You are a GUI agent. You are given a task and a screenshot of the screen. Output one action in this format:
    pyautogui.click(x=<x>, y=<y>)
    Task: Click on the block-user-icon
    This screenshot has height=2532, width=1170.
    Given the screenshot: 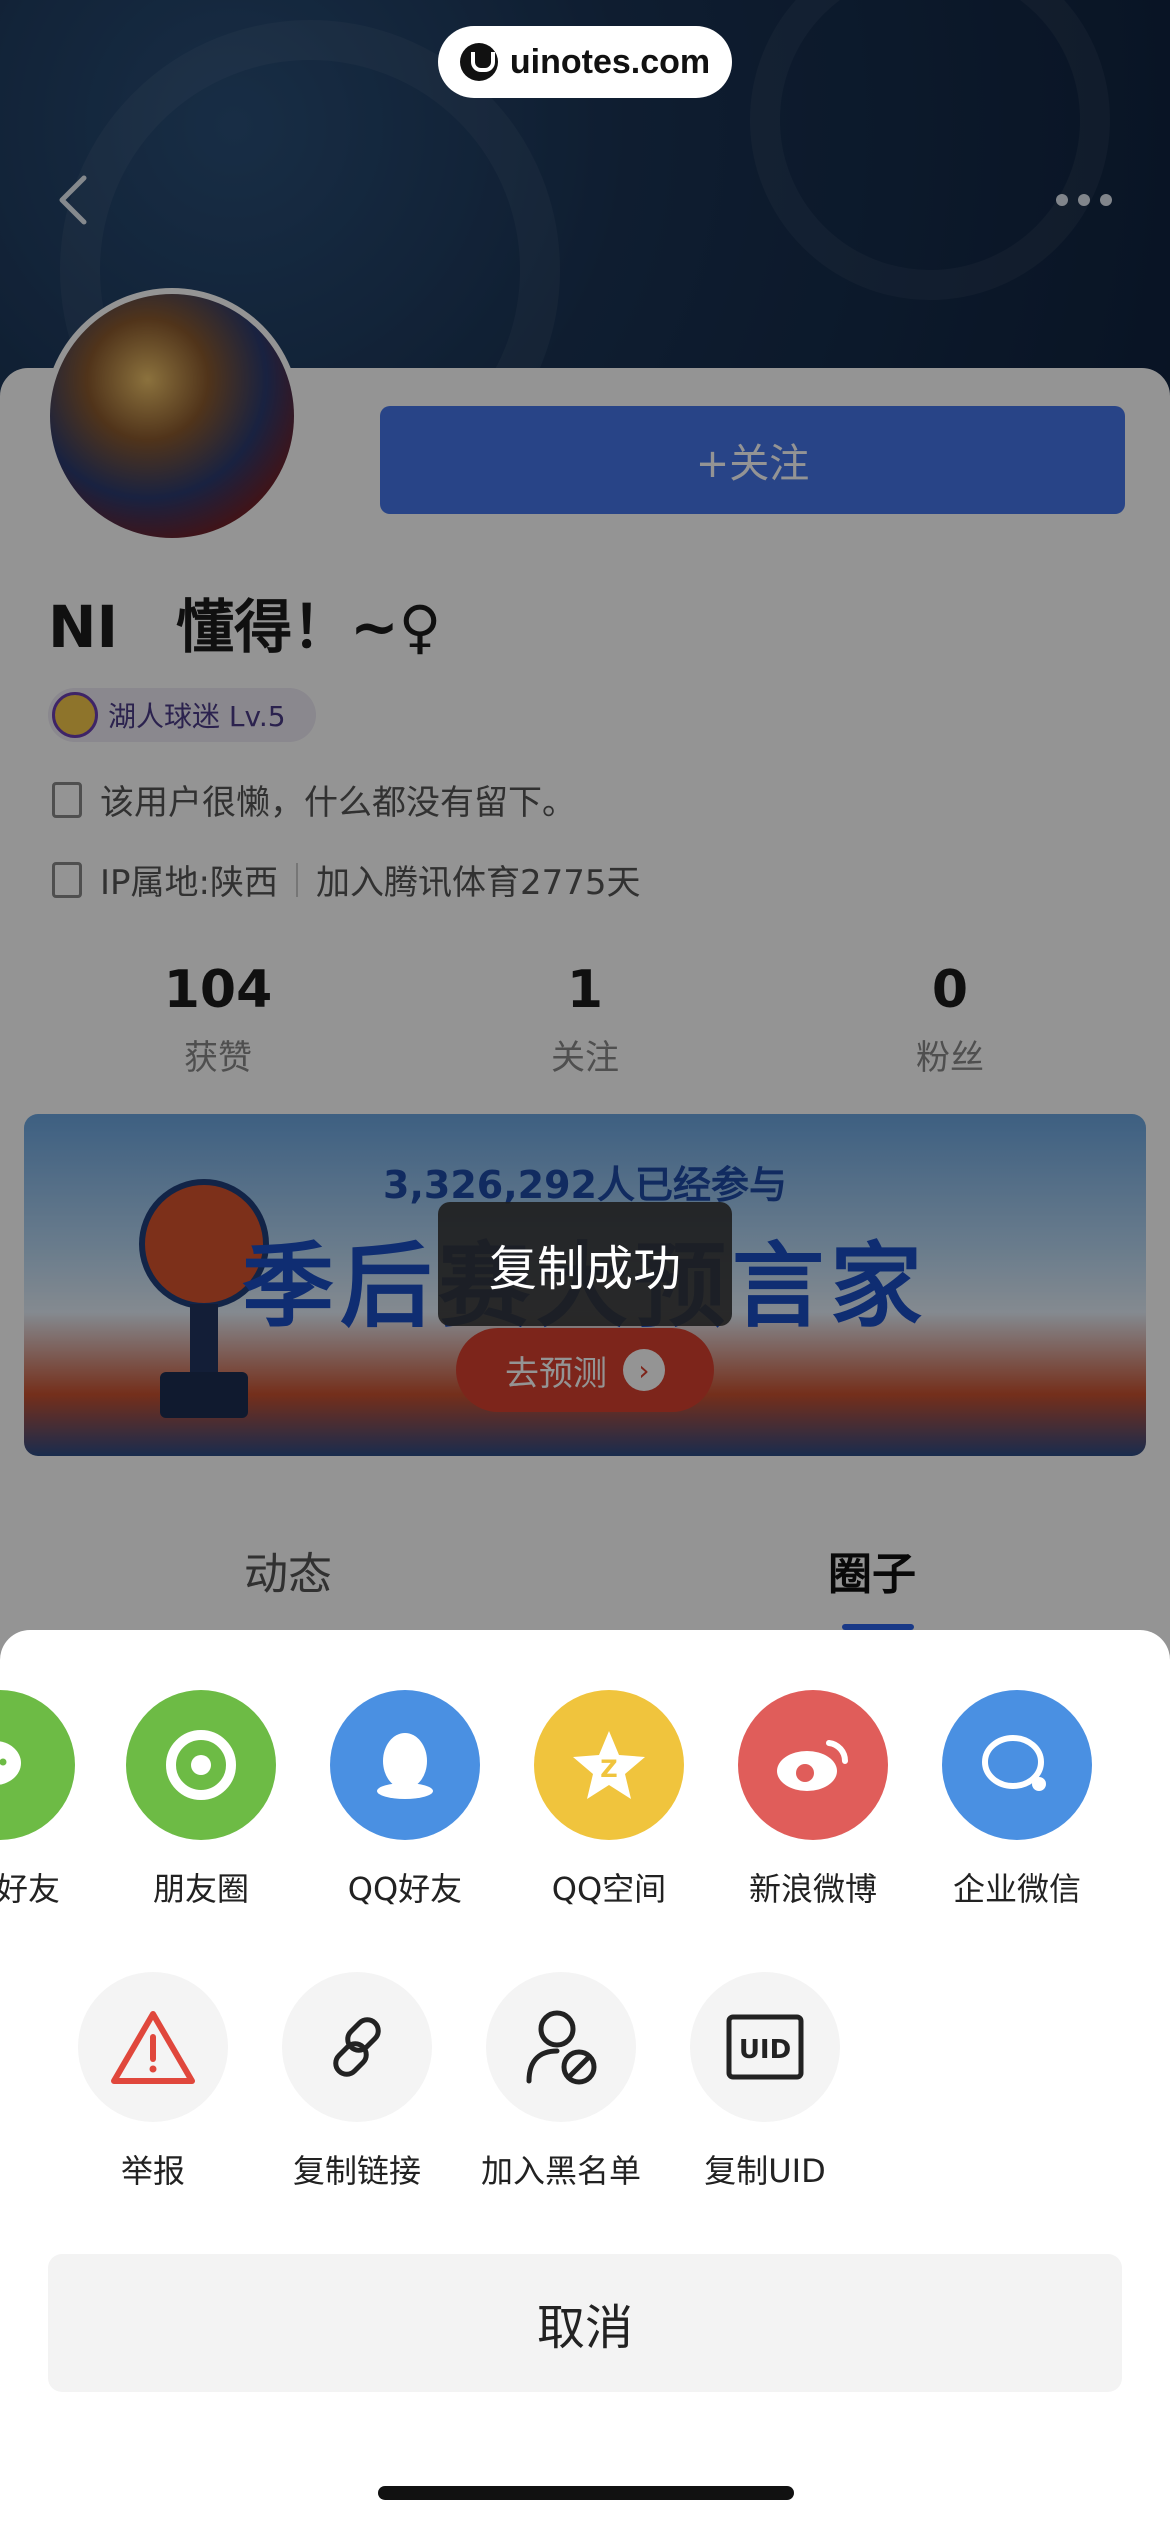 What is the action you would take?
    pyautogui.click(x=561, y=2047)
    